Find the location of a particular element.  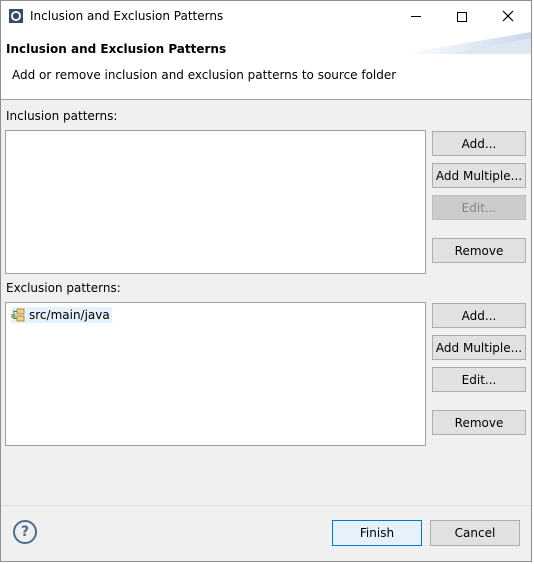

title-bar: Inclusion and Exclusion Patterns is located at coordinates (266, 16).